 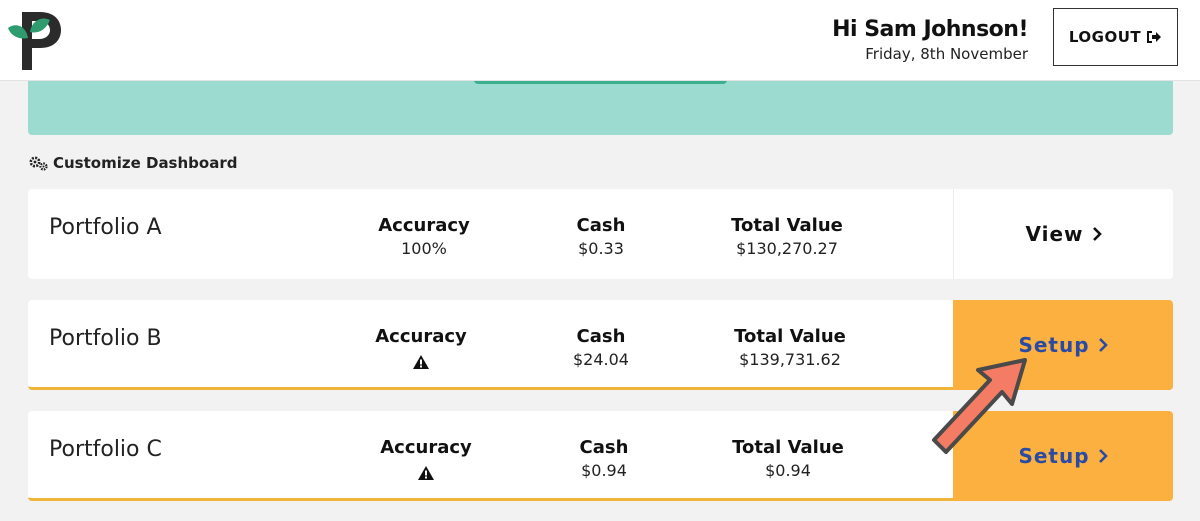 What do you see at coordinates (946, 54) in the screenshot?
I see `greeting-date: Friday, 8th November` at bounding box center [946, 54].